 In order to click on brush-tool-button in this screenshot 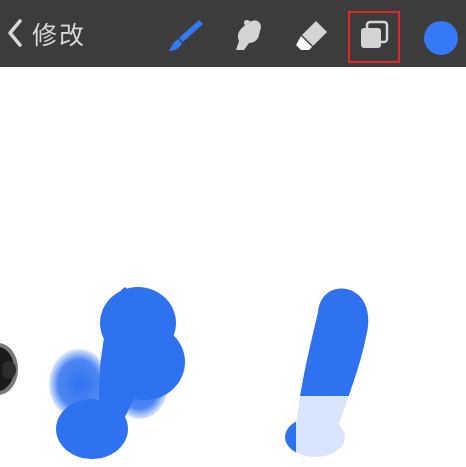, I will do `click(186, 35)`.